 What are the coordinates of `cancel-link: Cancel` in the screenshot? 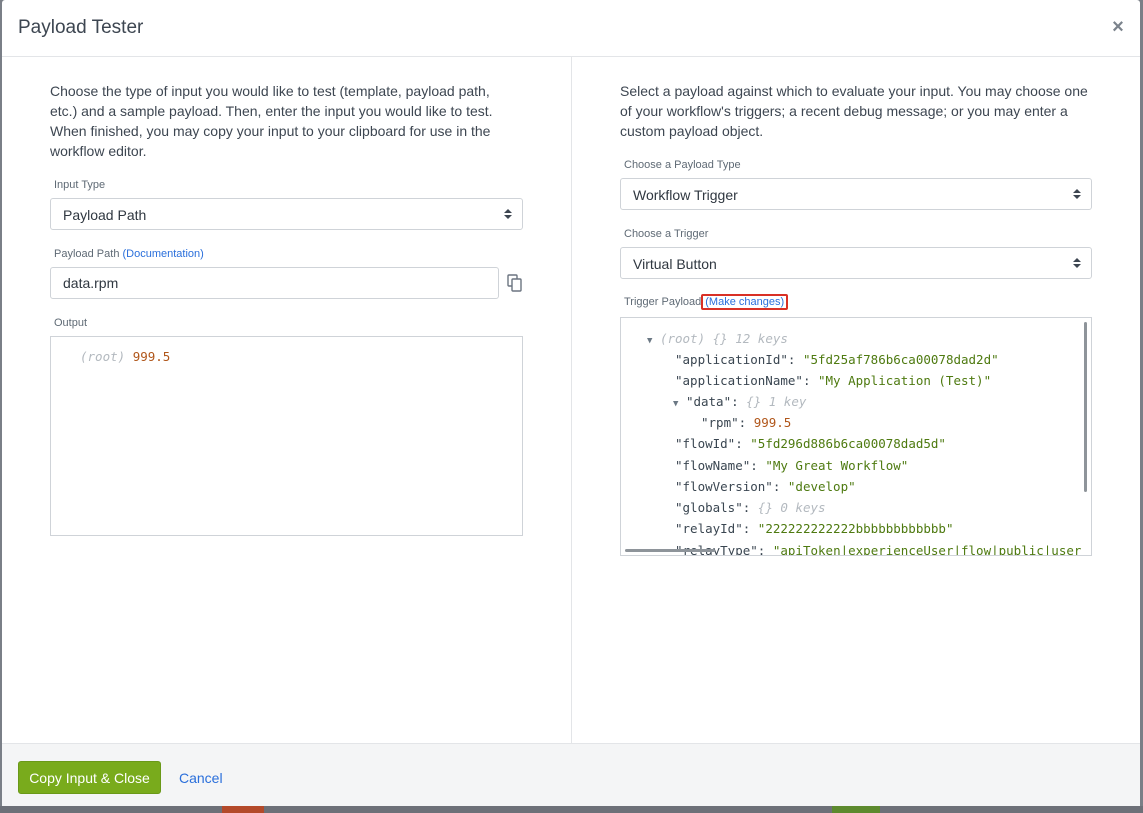 It's located at (201, 778).